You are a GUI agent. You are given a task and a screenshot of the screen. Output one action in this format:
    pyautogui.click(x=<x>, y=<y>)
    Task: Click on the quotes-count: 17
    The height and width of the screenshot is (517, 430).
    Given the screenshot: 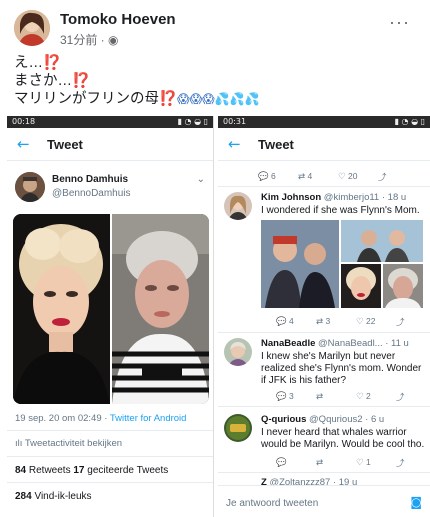 What is the action you would take?
    pyautogui.click(x=78, y=470)
    